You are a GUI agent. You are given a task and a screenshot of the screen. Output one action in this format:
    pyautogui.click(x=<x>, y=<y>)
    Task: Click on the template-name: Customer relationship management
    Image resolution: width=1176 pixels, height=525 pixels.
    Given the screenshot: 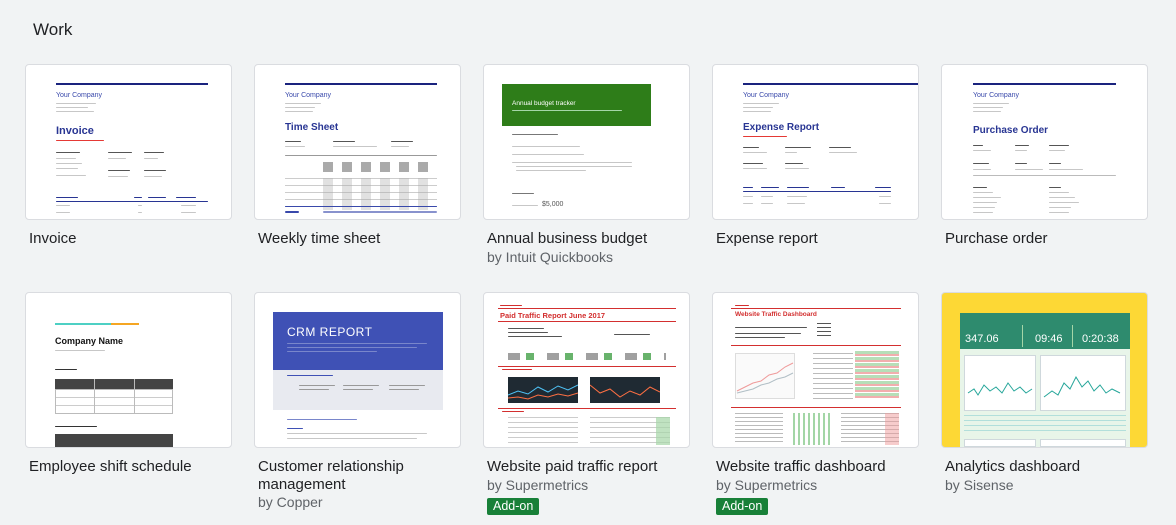 What is the action you would take?
    pyautogui.click(x=331, y=476)
    